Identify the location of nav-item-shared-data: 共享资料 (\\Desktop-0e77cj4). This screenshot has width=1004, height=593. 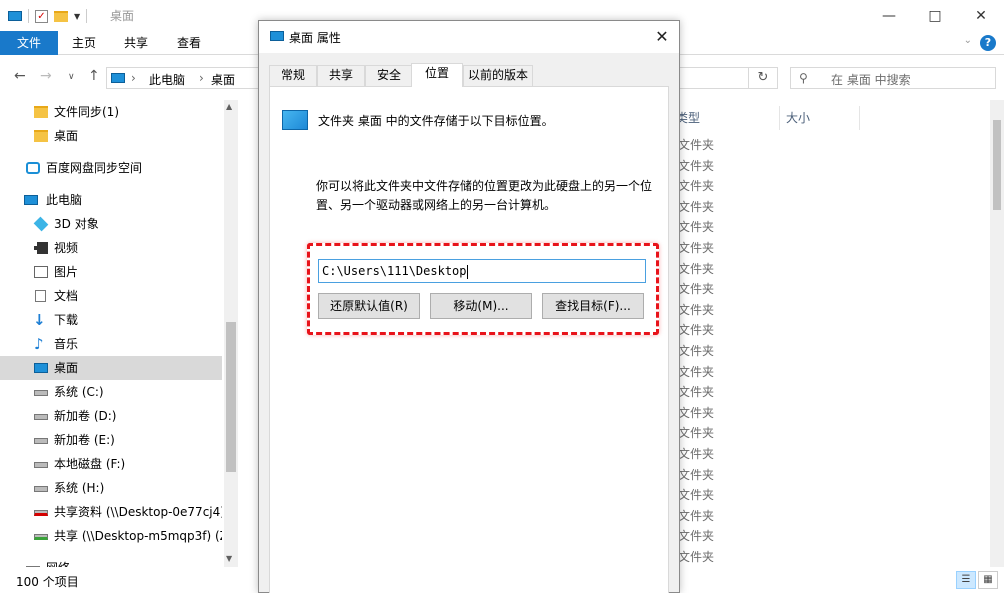
(111, 512).